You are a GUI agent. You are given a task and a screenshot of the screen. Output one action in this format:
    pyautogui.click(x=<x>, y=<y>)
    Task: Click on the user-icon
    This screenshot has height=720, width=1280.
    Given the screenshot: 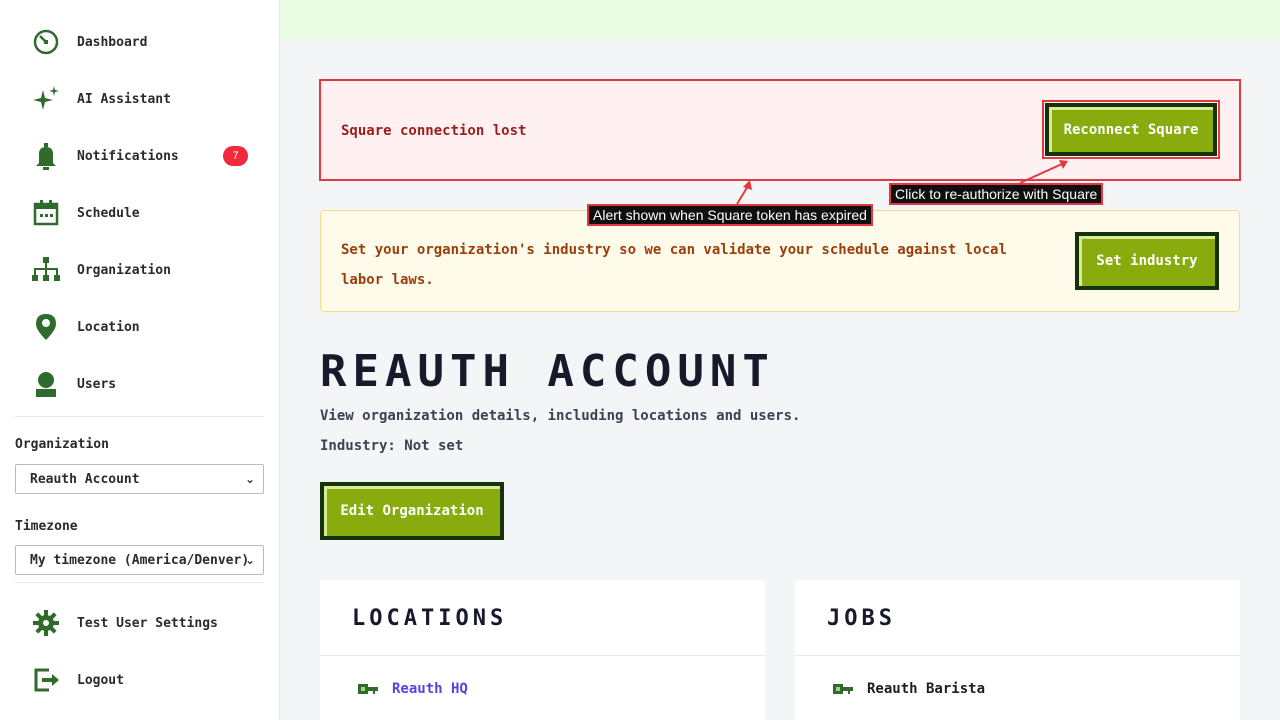 What is the action you would take?
    pyautogui.click(x=46, y=384)
    